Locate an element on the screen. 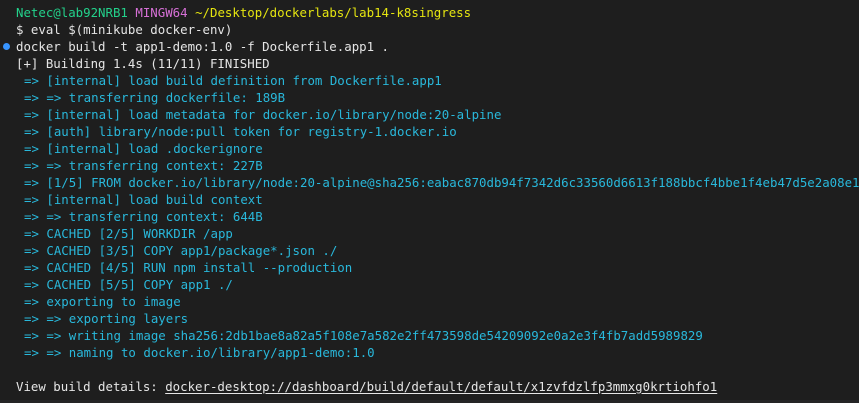 Image resolution: width=859 pixels, height=403 pixels. build-step-line: => => transferring dockerfile: 189B is located at coordinates (155, 97).